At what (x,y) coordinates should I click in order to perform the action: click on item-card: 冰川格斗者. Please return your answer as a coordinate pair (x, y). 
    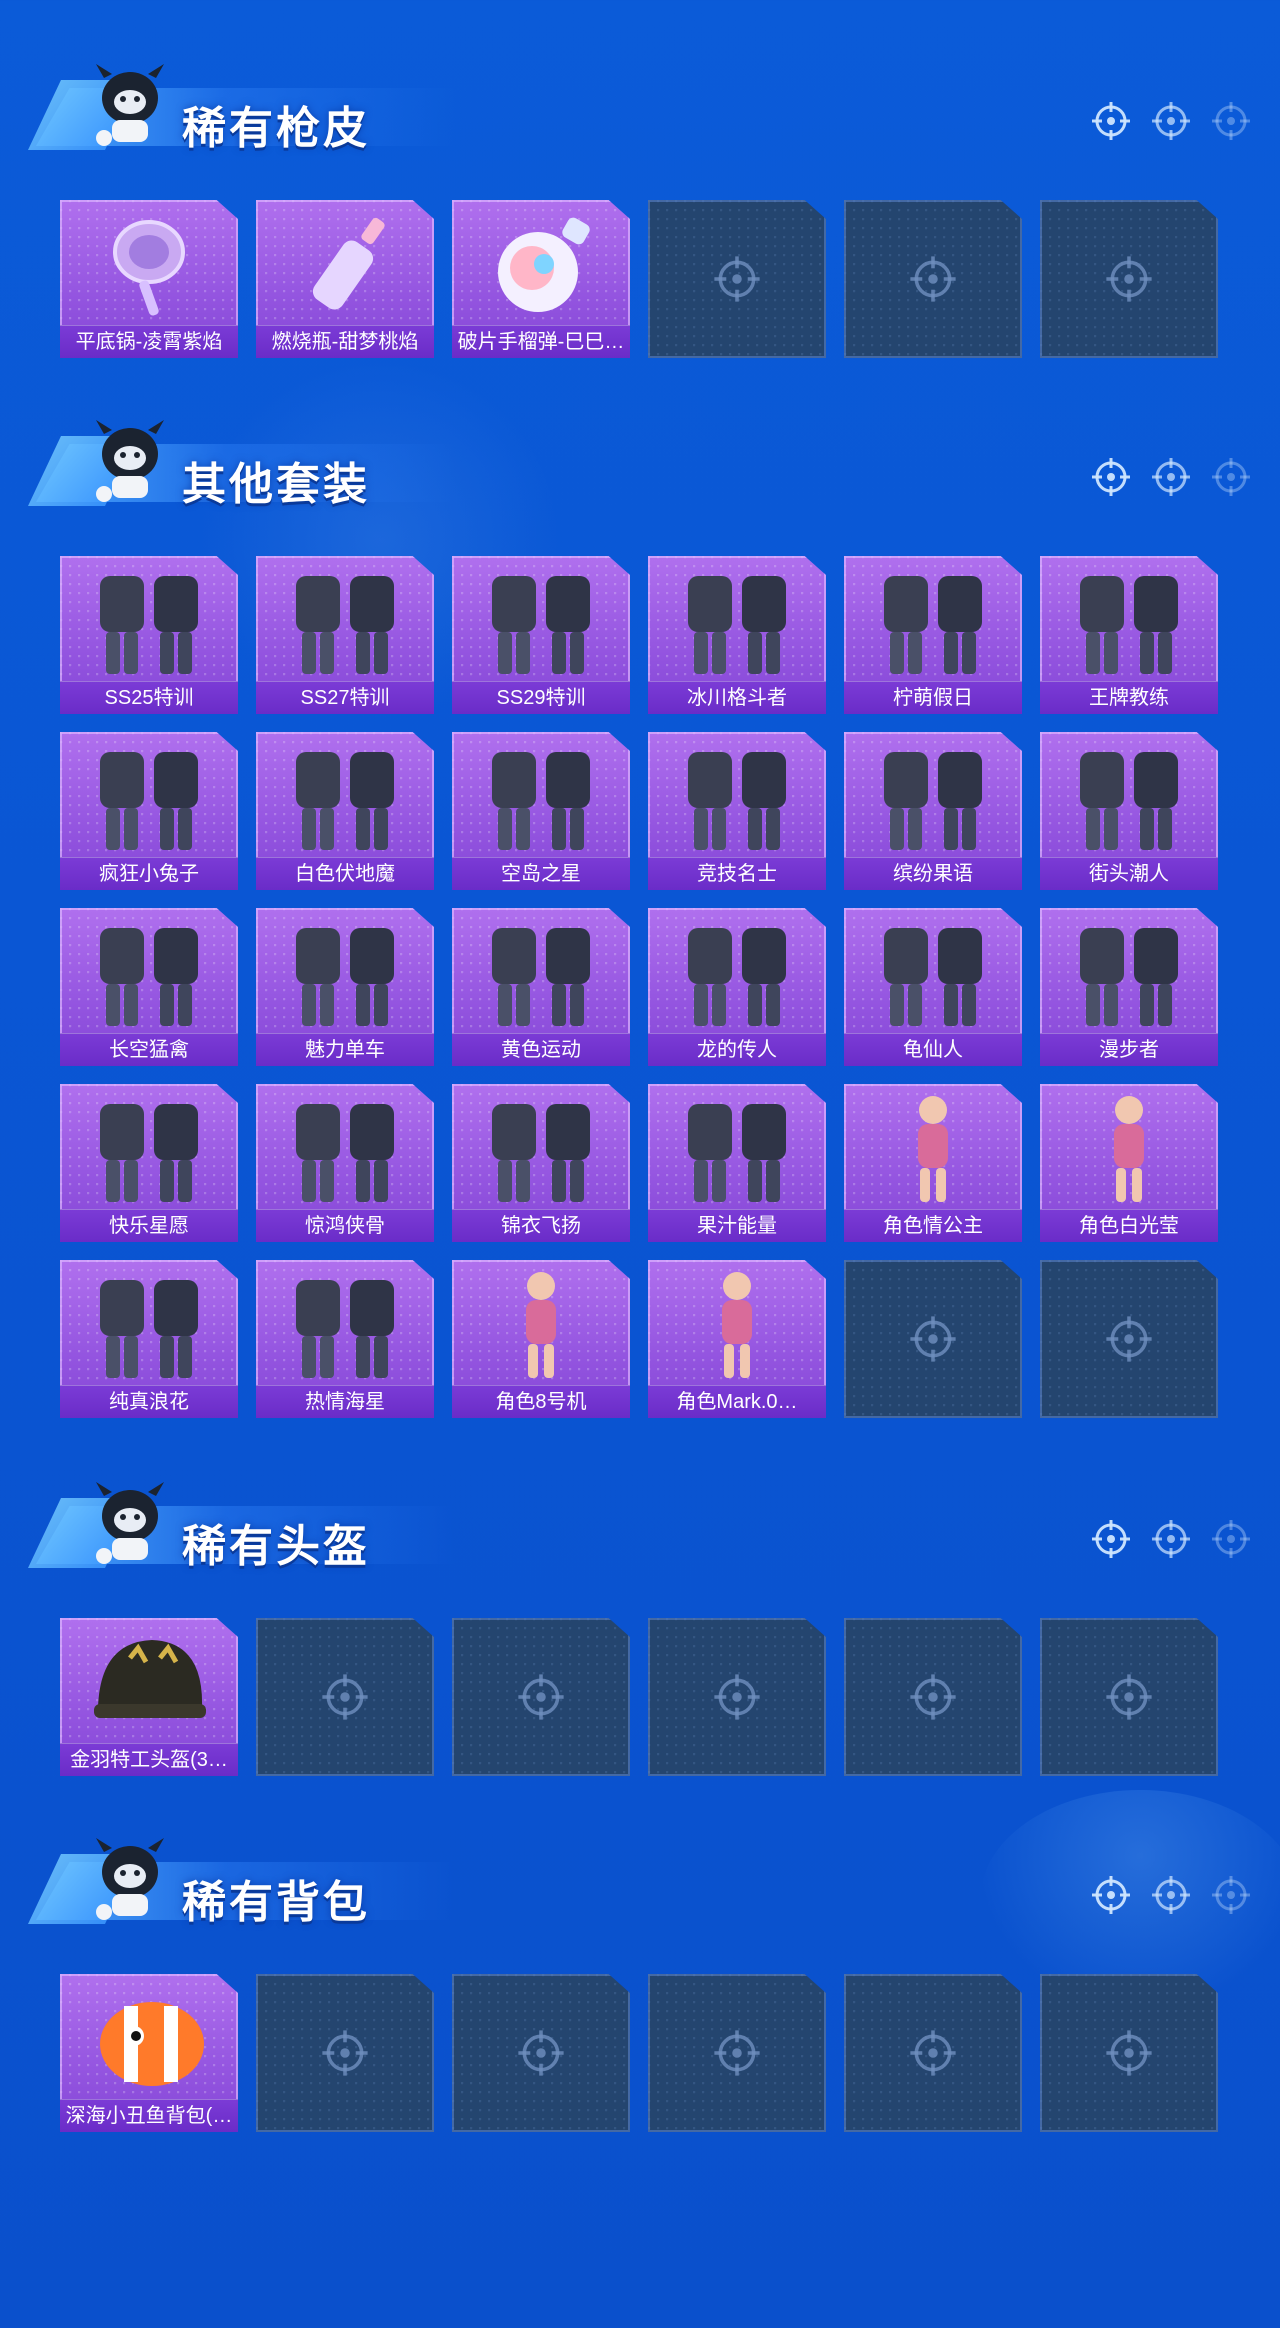
    Looking at the image, I should click on (737, 635).